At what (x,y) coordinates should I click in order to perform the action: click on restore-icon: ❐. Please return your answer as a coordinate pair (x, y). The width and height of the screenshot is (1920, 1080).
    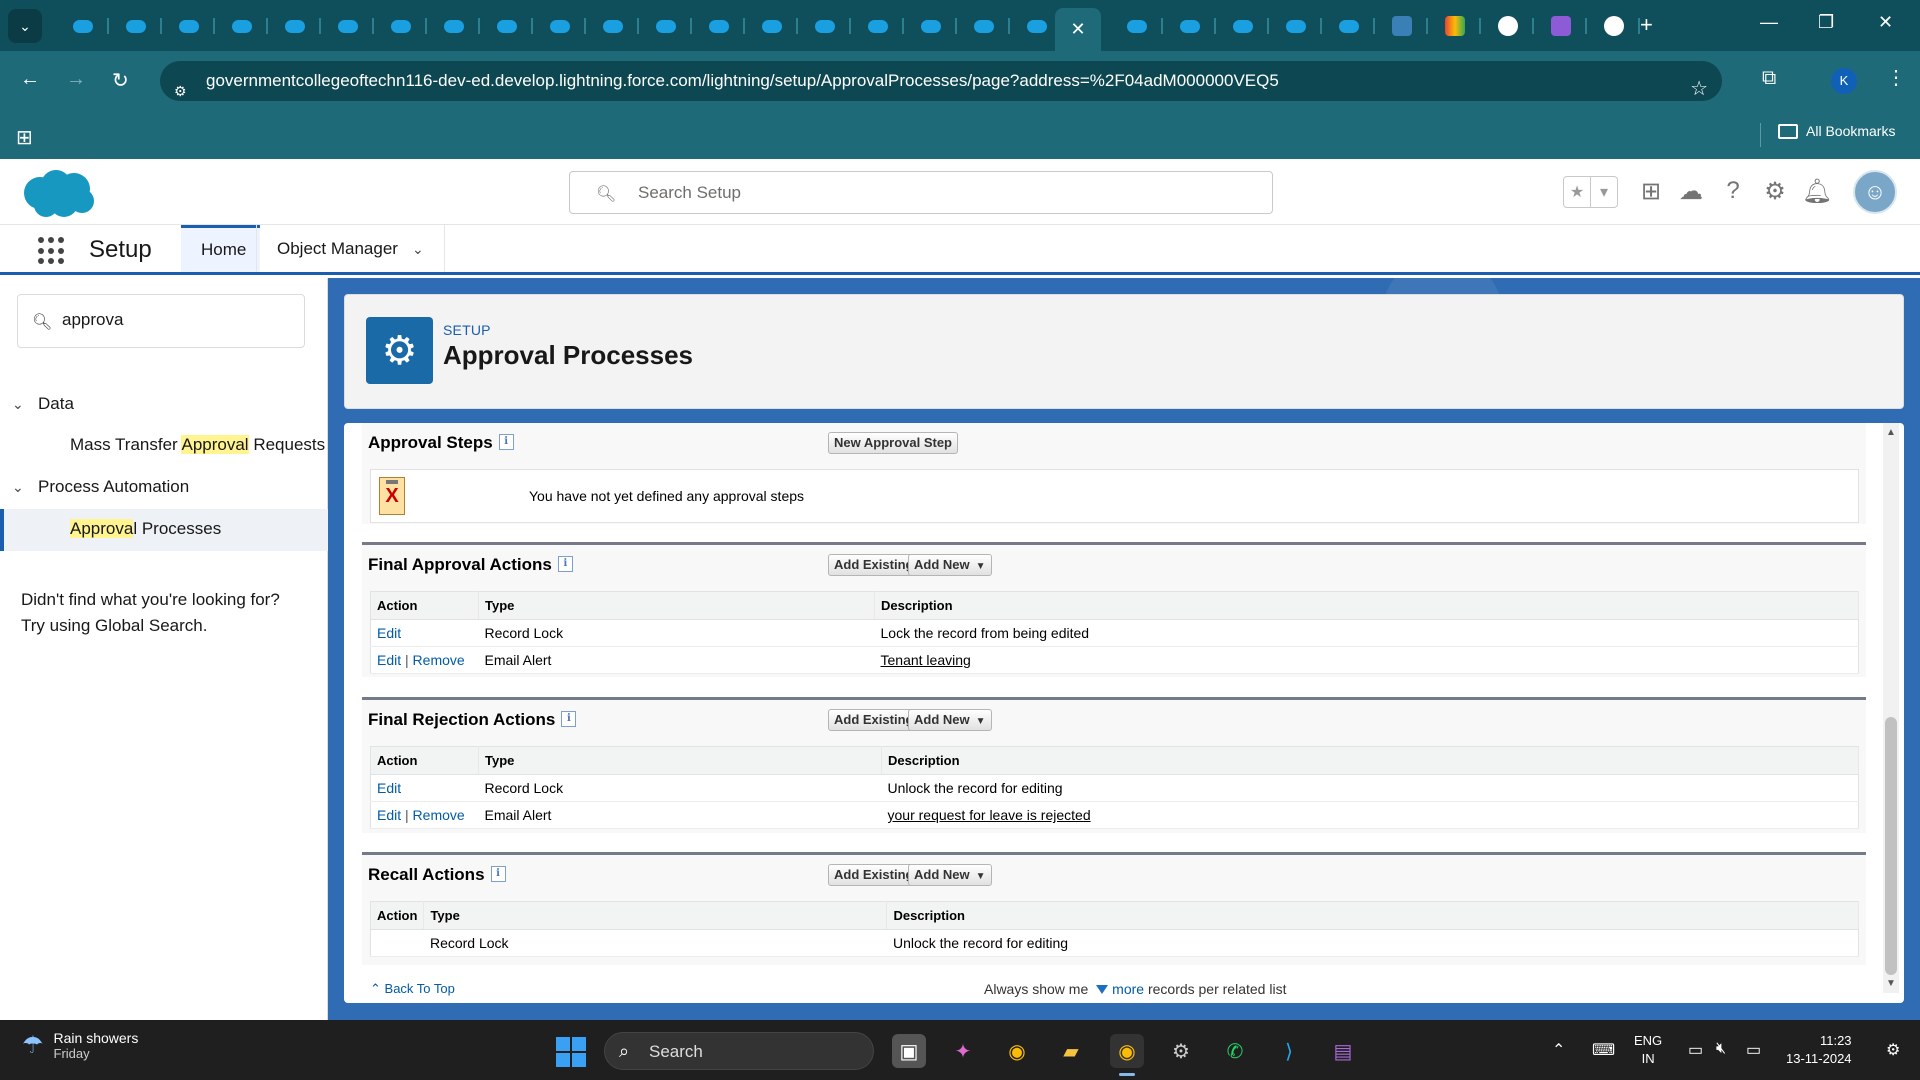
    Looking at the image, I should click on (1826, 22).